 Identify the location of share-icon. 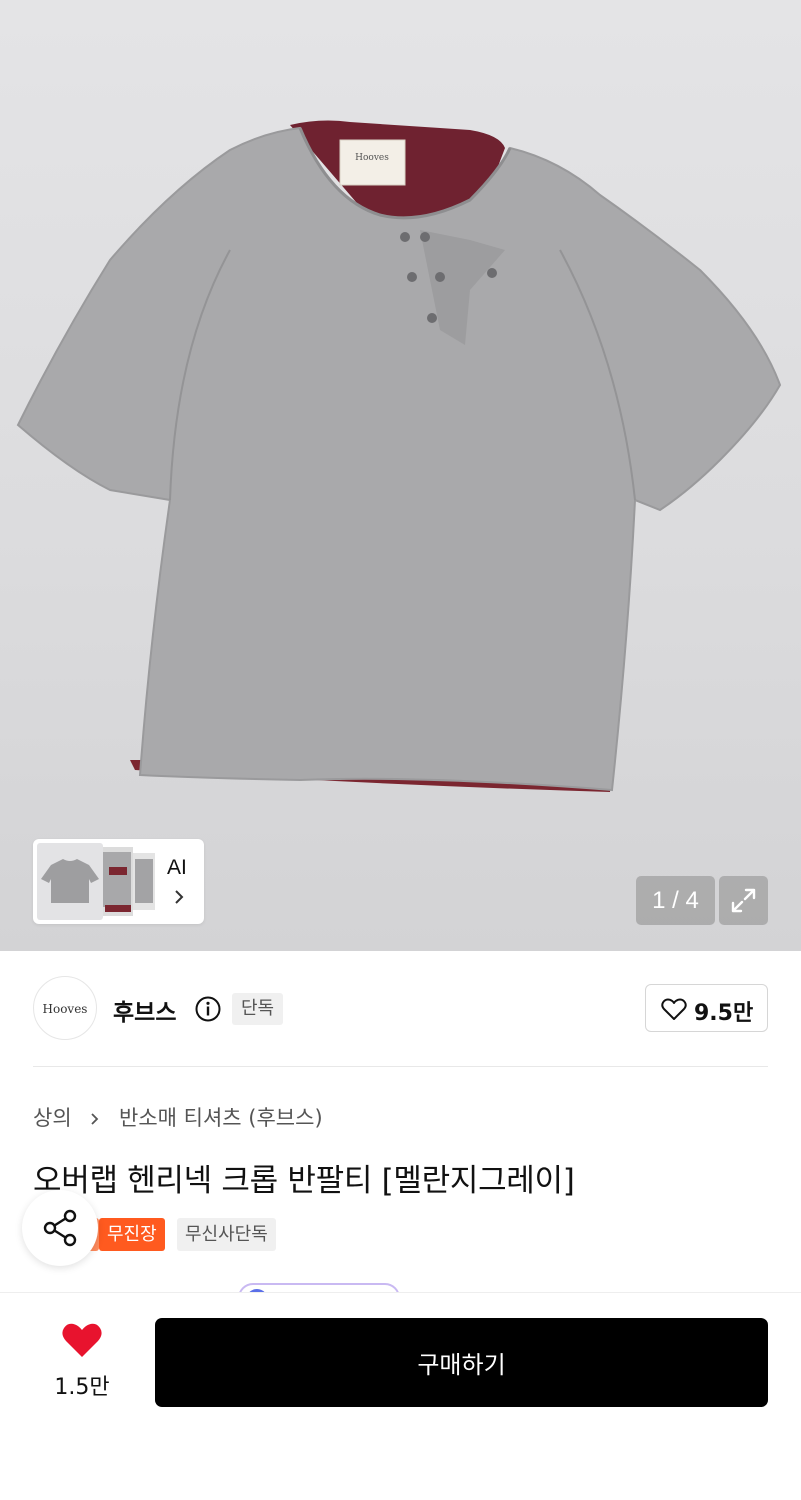
(60, 1228).